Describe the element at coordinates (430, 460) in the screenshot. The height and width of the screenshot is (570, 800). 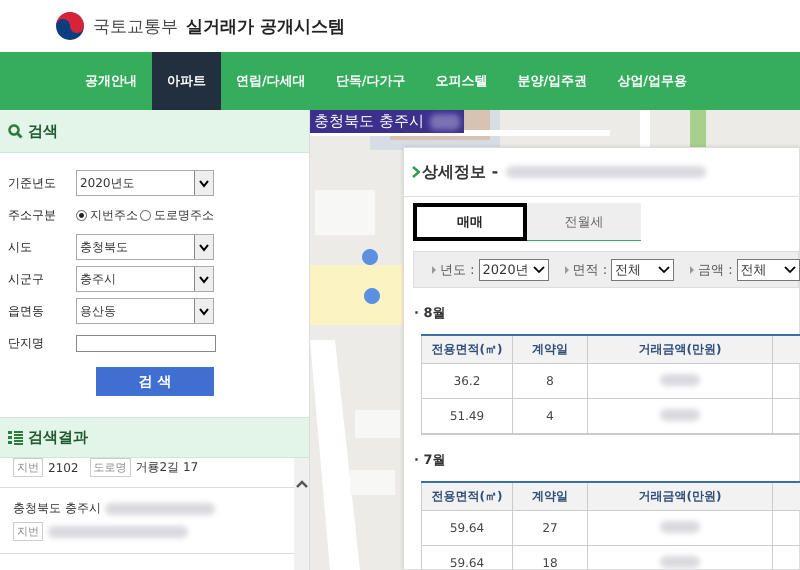
I see `month-heading: · 7월` at that location.